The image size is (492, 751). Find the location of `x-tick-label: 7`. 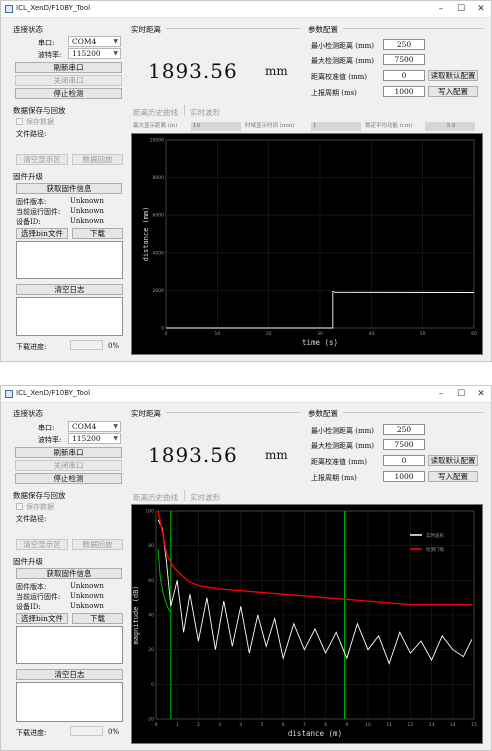

x-tick-label: 7 is located at coordinates (304, 725).